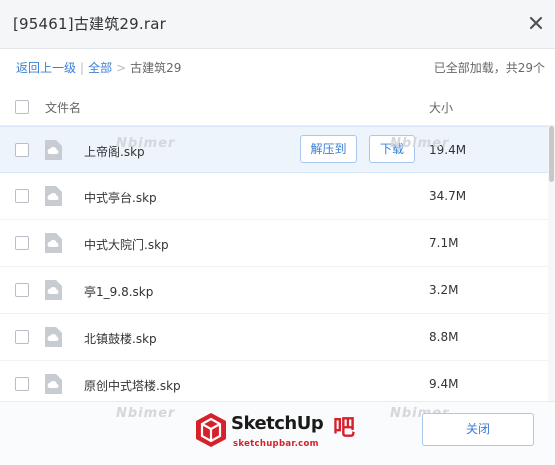  Describe the element at coordinates (276, 444) in the screenshot. I see `logo-site-text: sketchupbar.com` at that location.